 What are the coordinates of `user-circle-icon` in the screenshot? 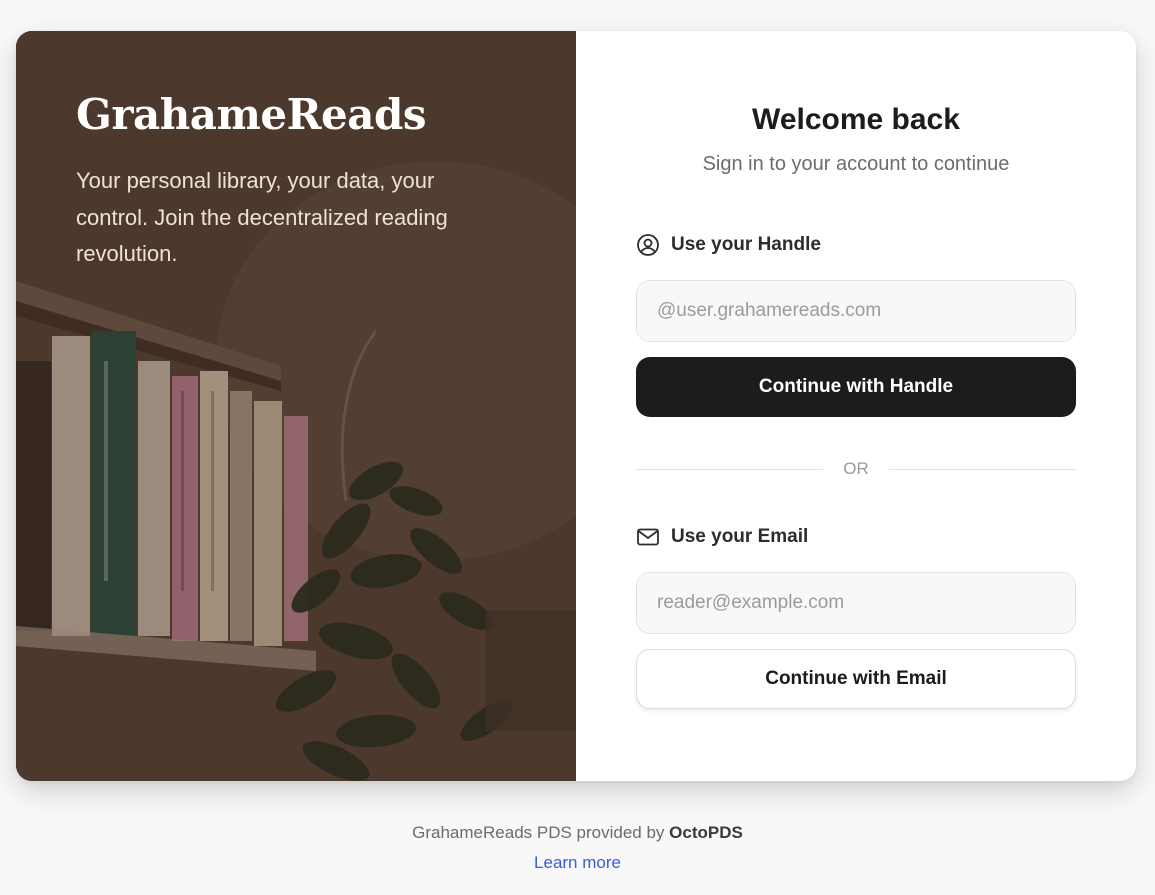 It's located at (648, 245).